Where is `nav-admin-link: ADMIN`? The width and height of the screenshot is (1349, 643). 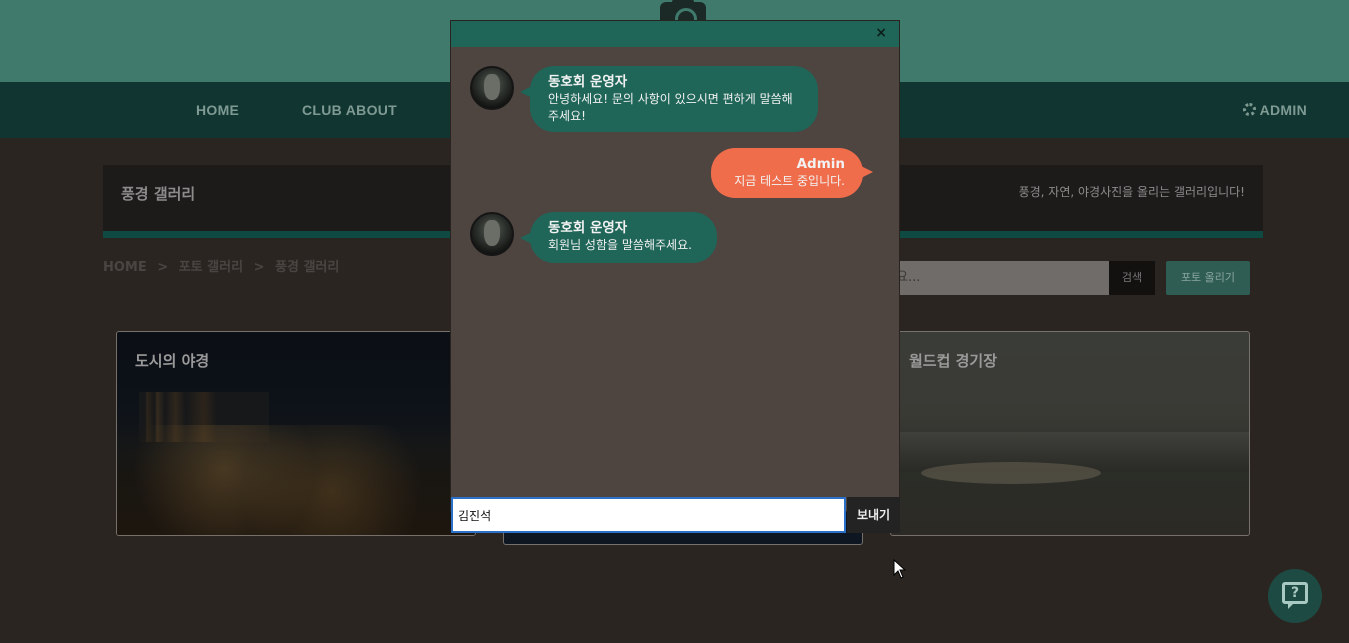
nav-admin-link: ADMIN is located at coordinates (1274, 110).